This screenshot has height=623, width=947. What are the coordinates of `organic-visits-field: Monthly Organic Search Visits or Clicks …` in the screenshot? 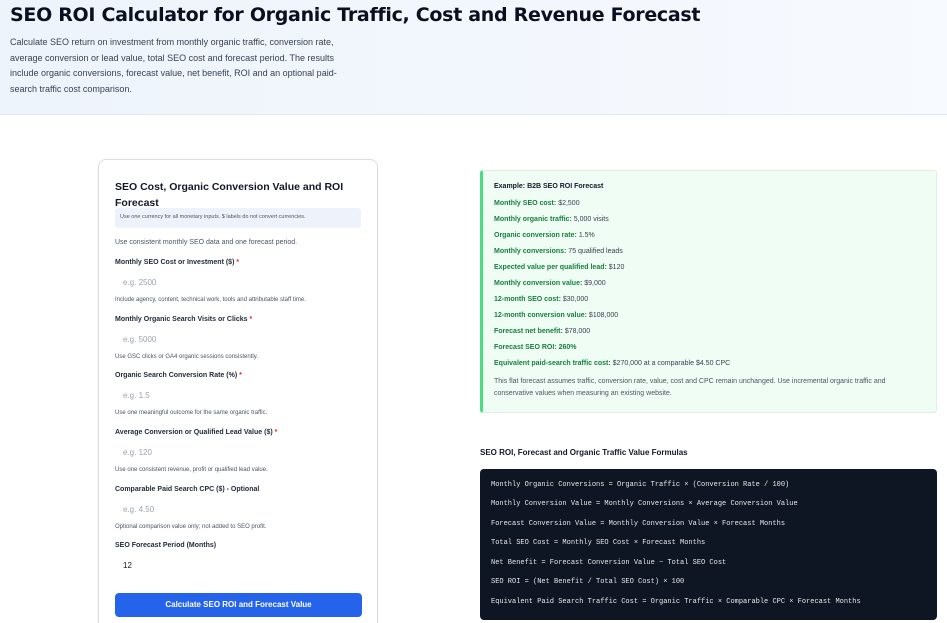 It's located at (240, 338).